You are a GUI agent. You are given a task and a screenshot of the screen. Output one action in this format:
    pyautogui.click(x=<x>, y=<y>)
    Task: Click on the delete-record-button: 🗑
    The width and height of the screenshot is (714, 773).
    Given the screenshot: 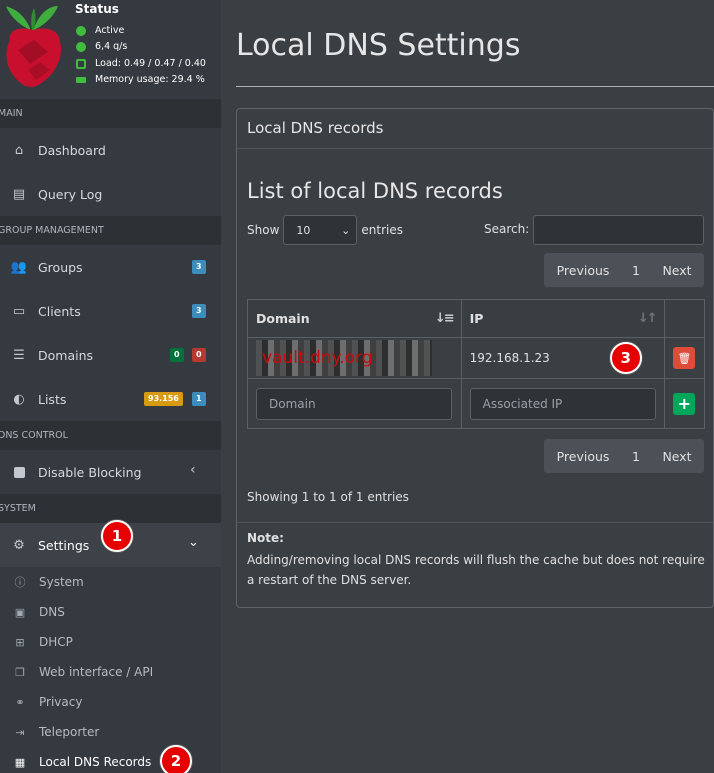 What is the action you would take?
    pyautogui.click(x=684, y=358)
    